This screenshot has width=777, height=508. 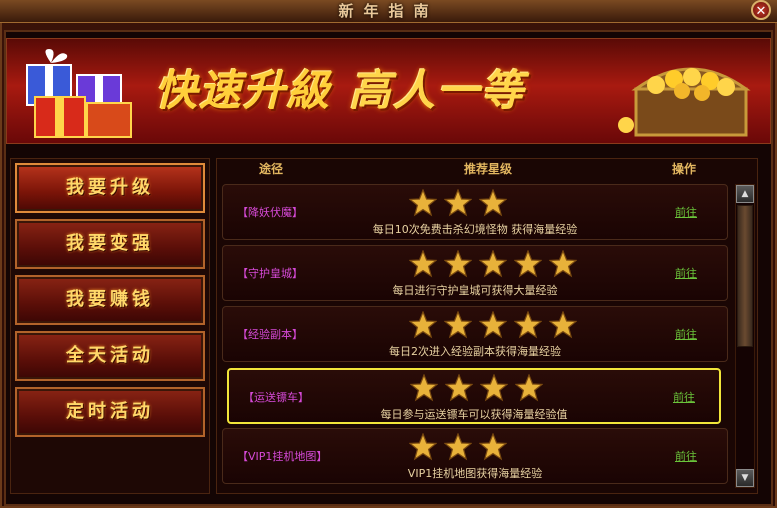 I want to click on header-route: 途径, so click(x=271, y=169).